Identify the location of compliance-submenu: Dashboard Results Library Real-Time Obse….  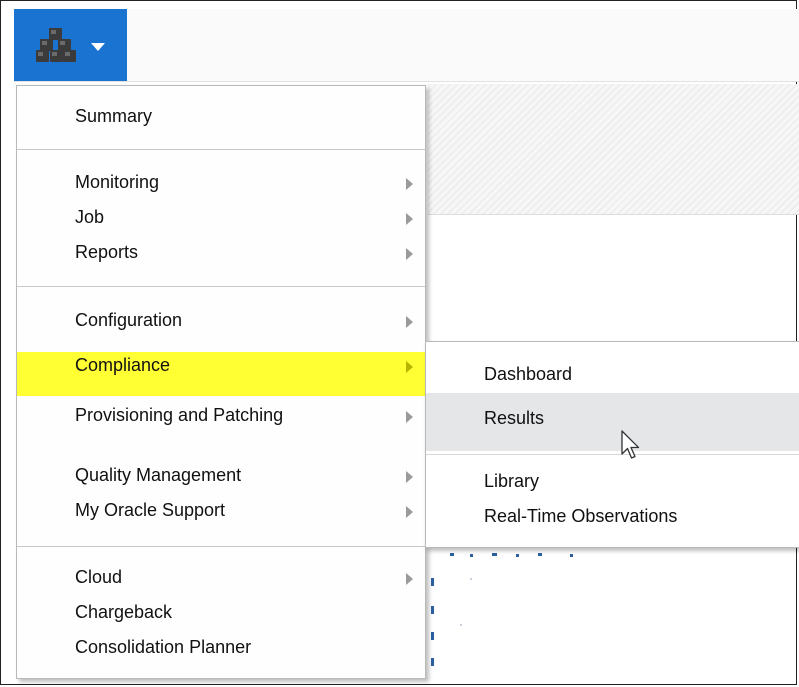
(612, 444).